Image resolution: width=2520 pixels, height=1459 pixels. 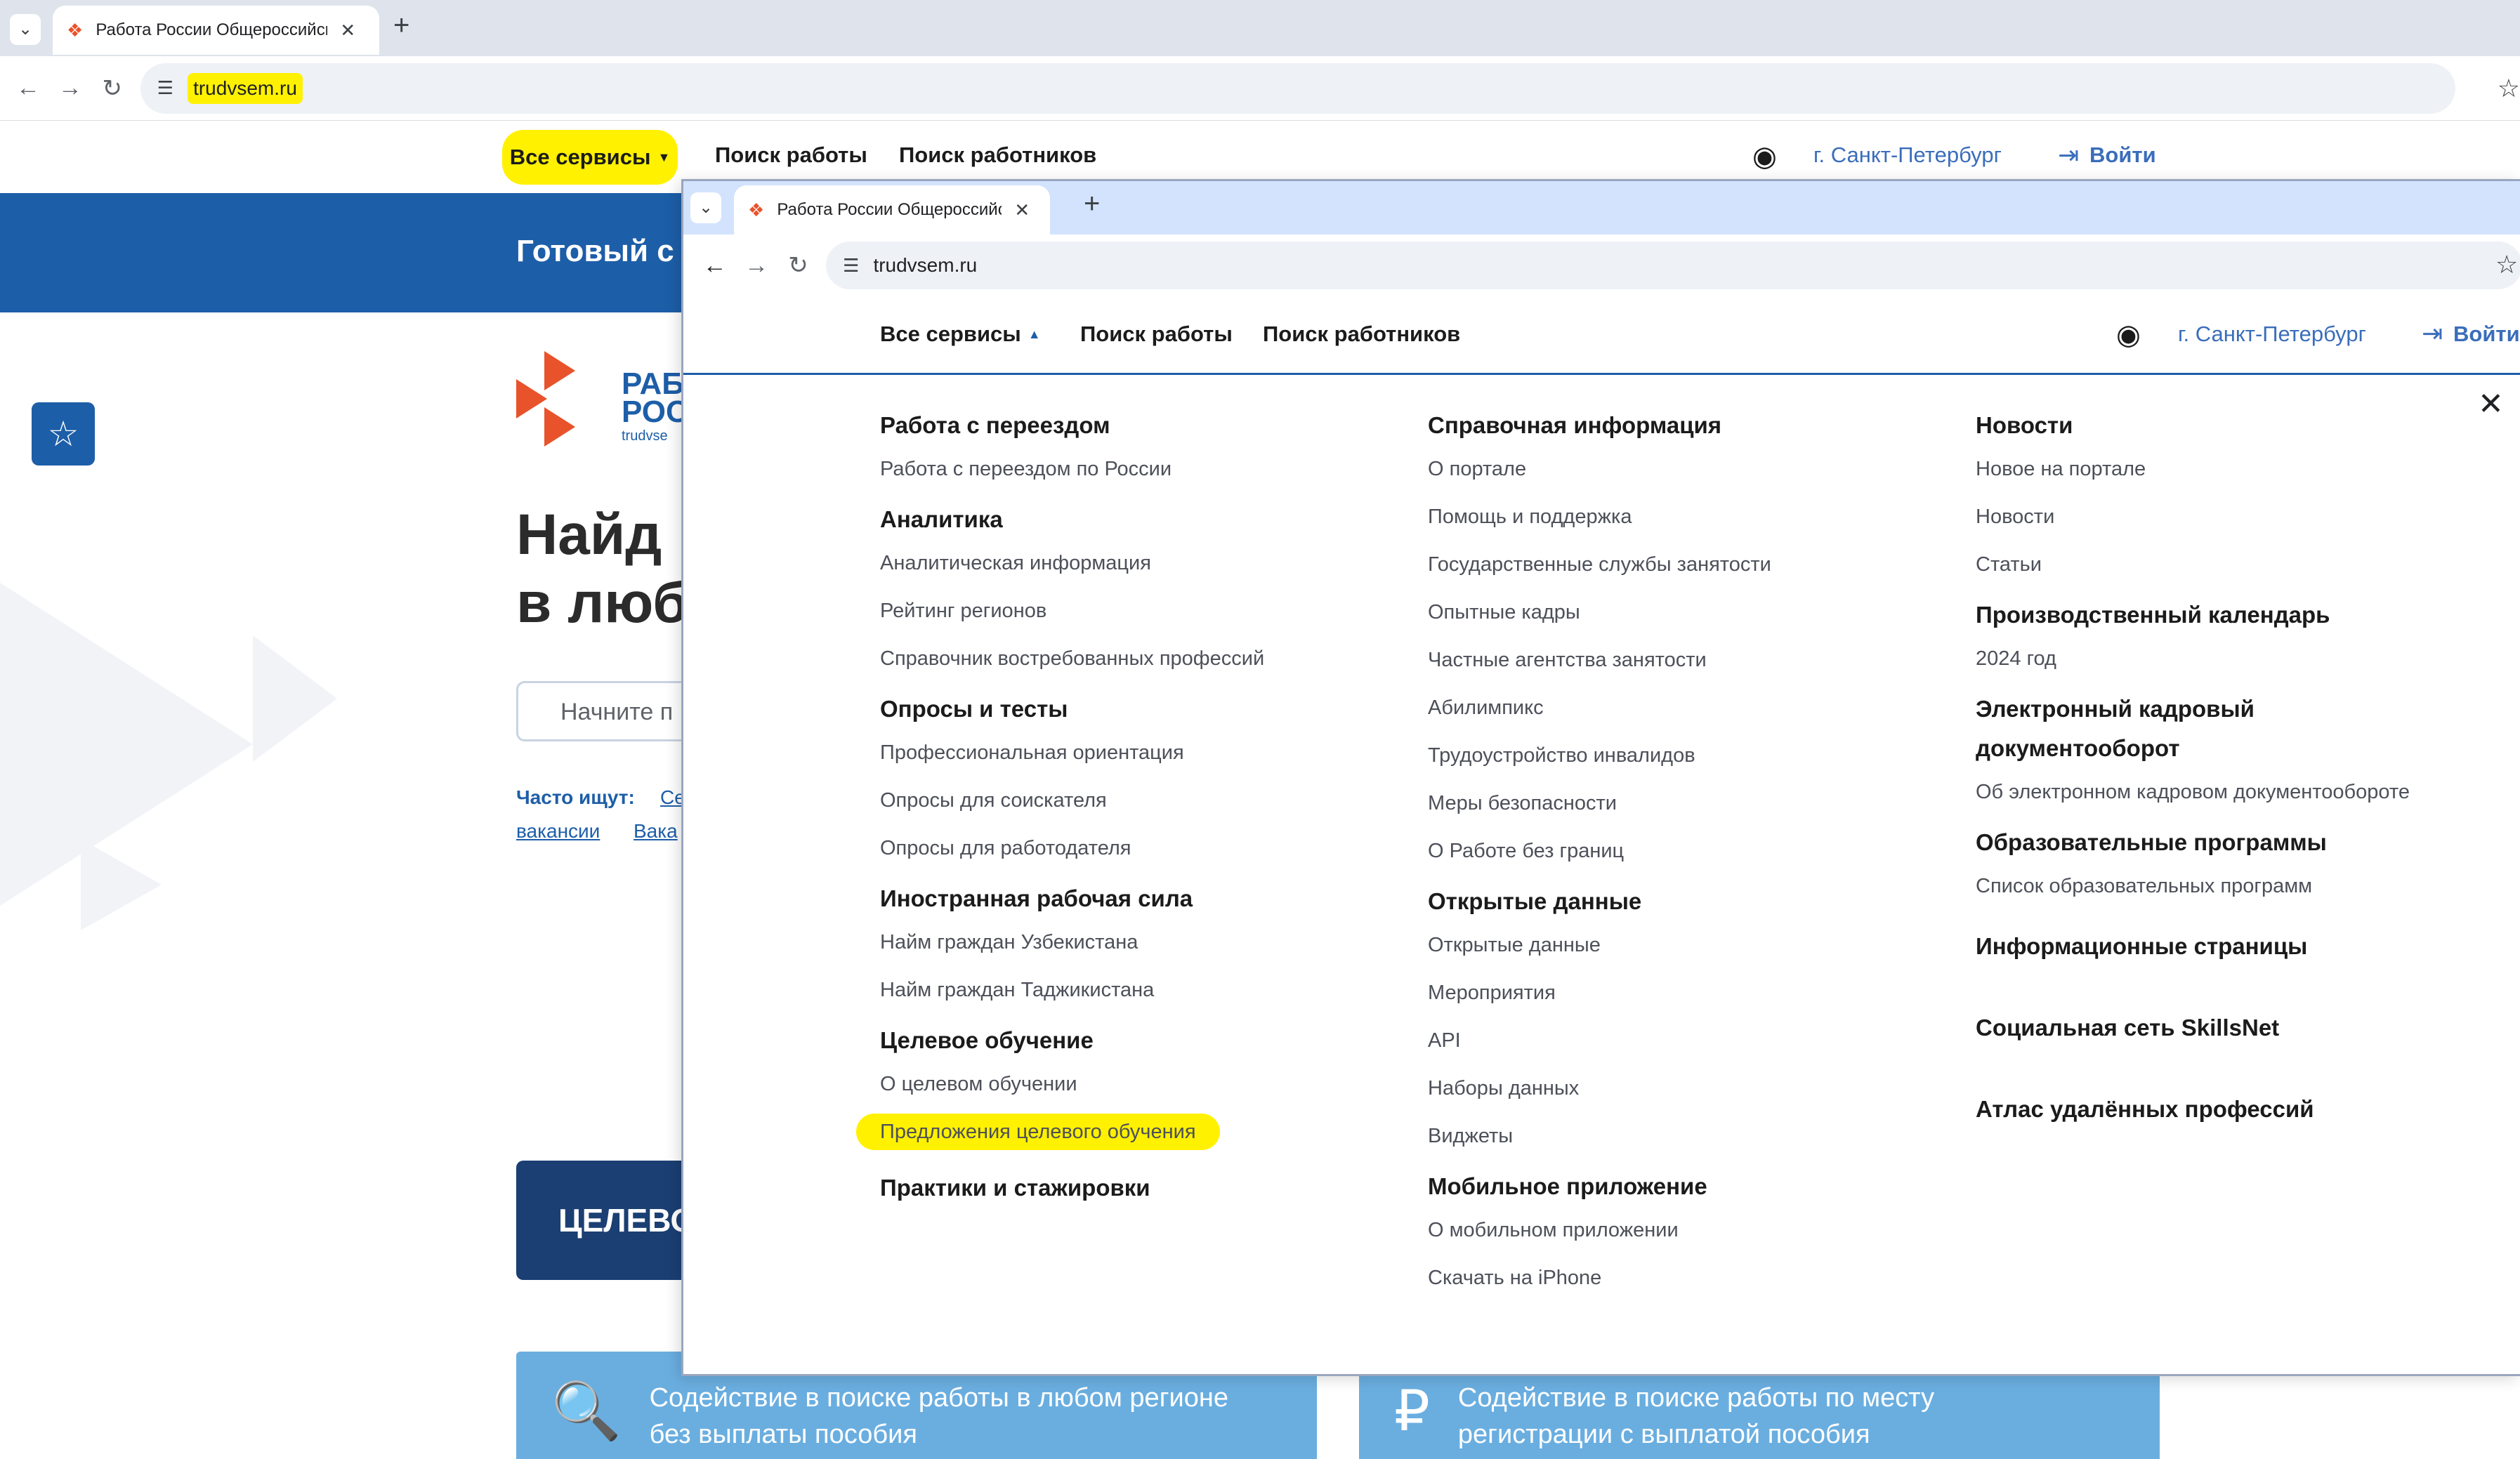 What do you see at coordinates (2235, 886) in the screenshot?
I see `menu-link: Список образовательных программ` at bounding box center [2235, 886].